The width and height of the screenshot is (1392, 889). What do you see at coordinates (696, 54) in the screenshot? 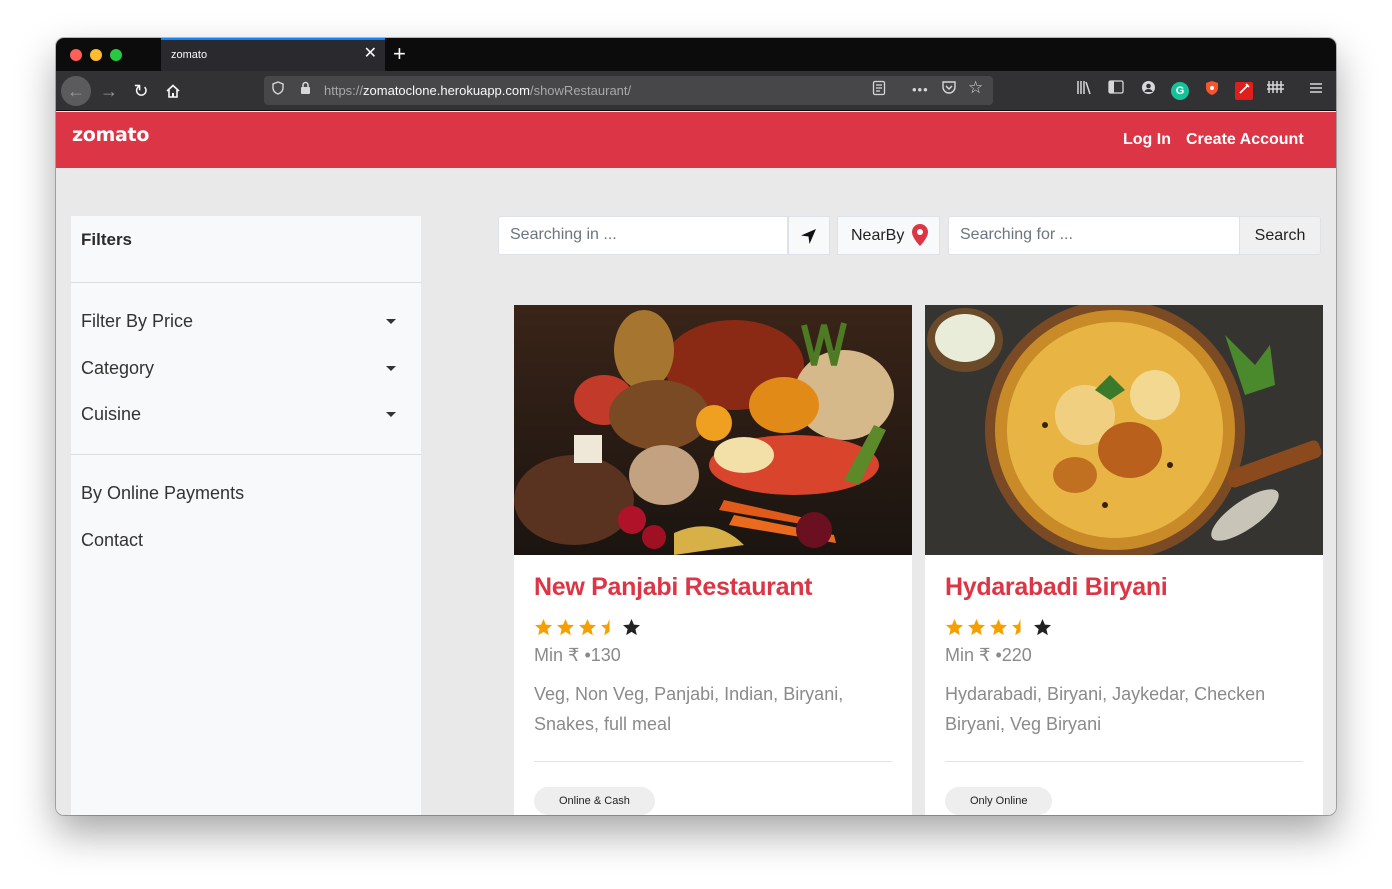
I see `tab-strip: zomato ✕ +` at bounding box center [696, 54].